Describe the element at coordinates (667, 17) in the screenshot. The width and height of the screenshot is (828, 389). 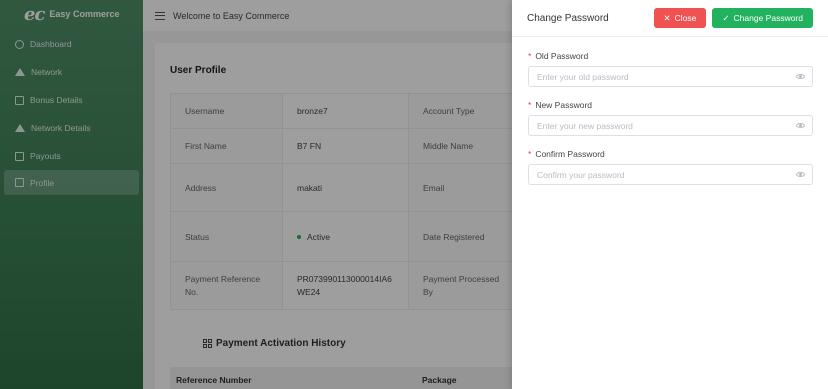
I see `close-icon: ✕` at that location.